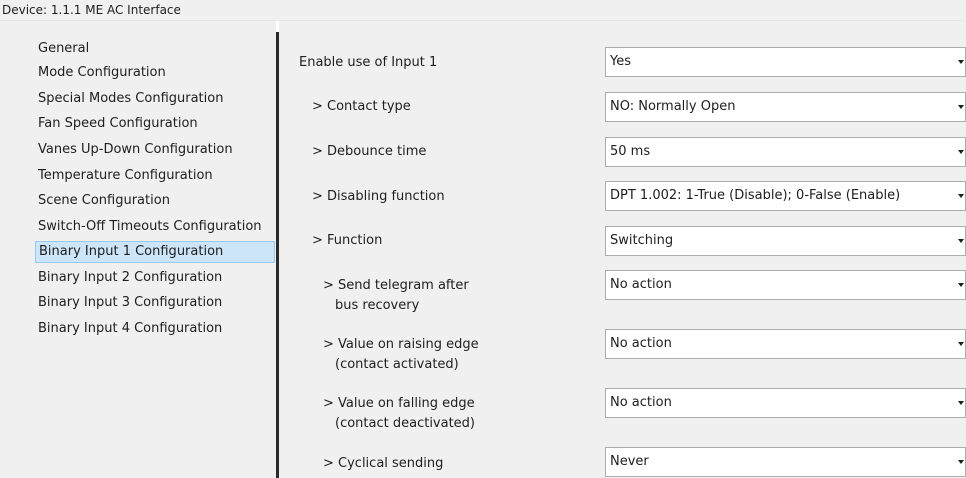  What do you see at coordinates (131, 98) in the screenshot?
I see `sidebar-item-label: Special Modes Configuration` at bounding box center [131, 98].